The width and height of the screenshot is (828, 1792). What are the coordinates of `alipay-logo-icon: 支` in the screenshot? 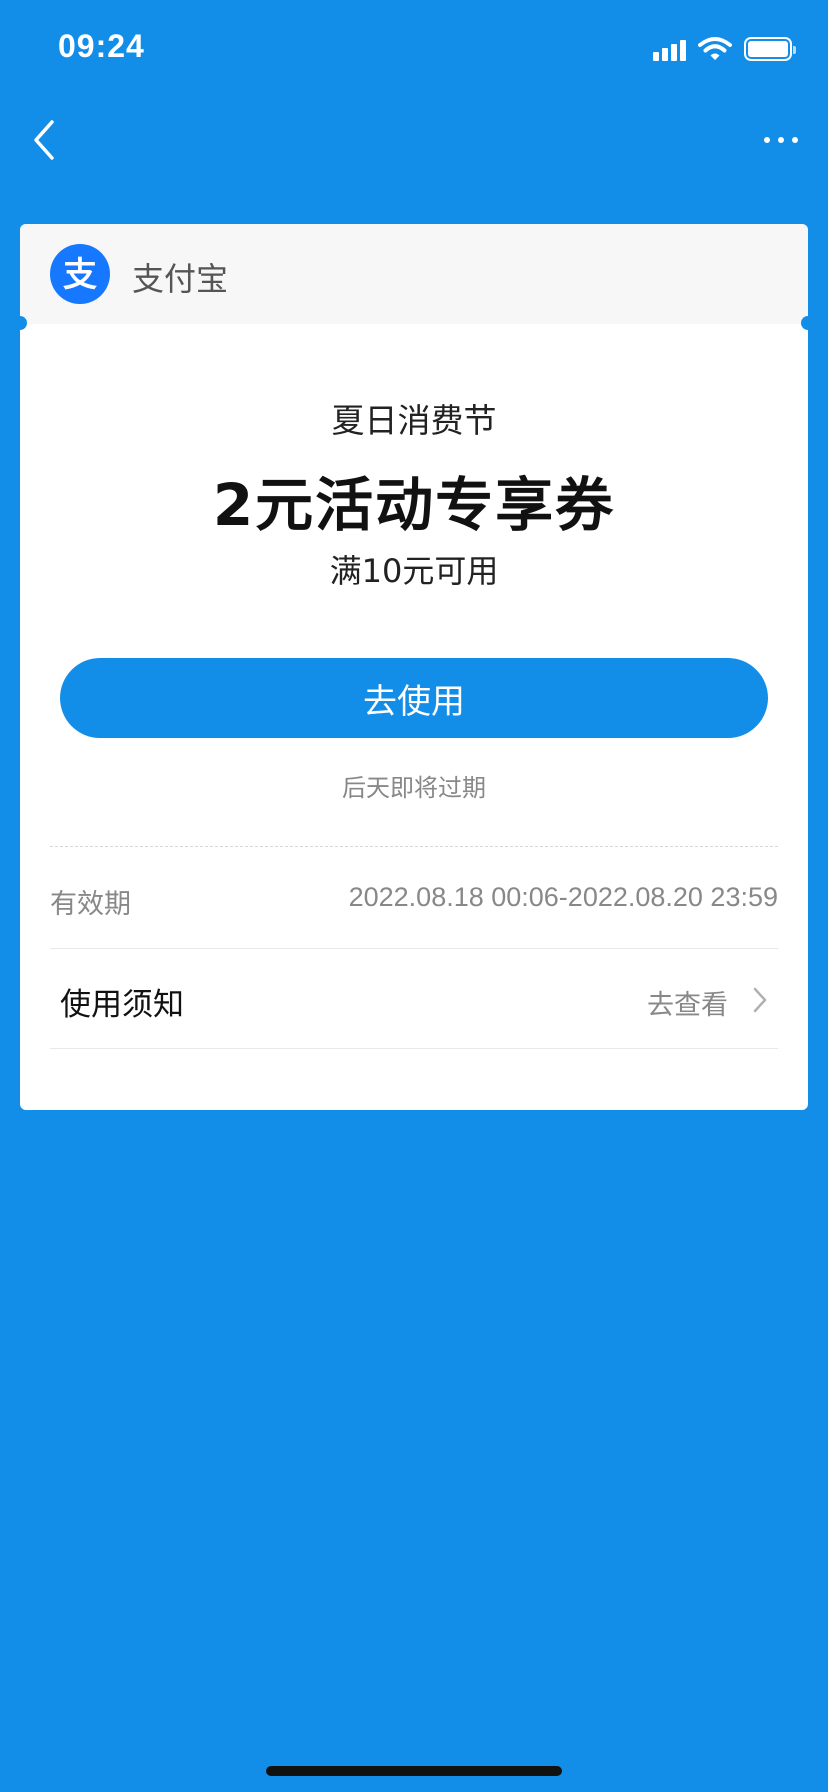 It's located at (80, 274).